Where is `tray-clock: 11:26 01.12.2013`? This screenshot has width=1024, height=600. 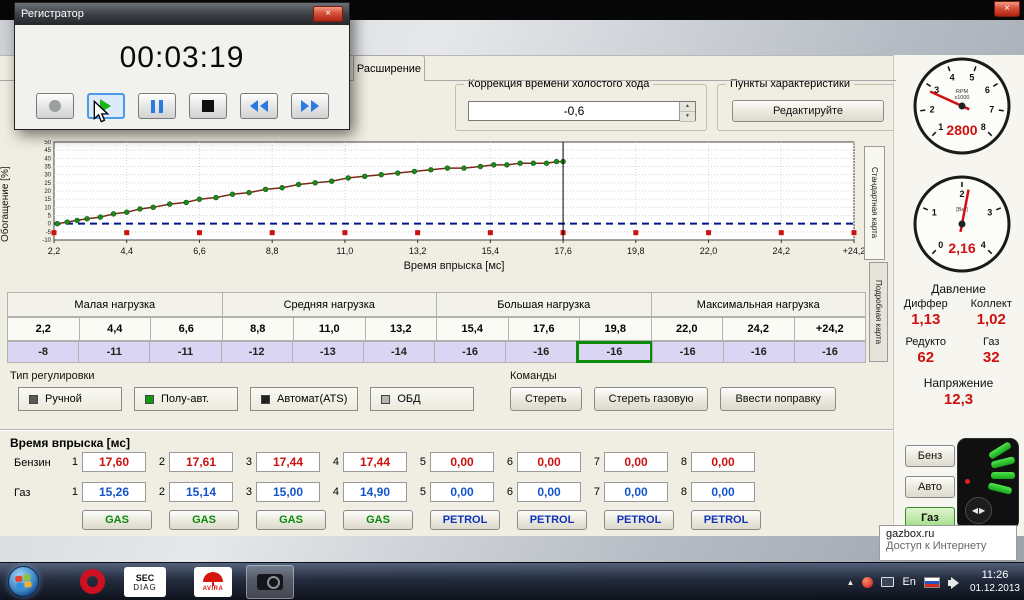
tray-clock: 11:26 01.12.2013 is located at coordinates (995, 582).